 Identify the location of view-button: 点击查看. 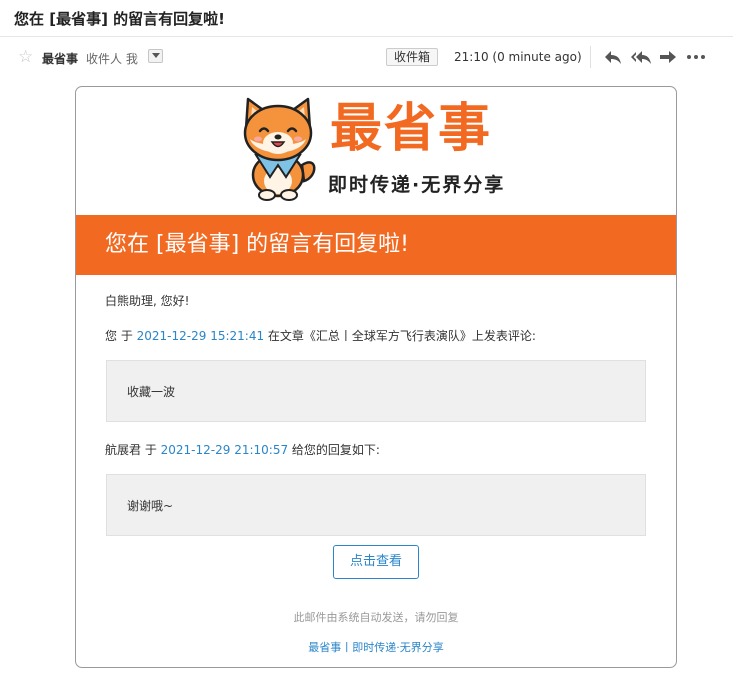
(376, 562).